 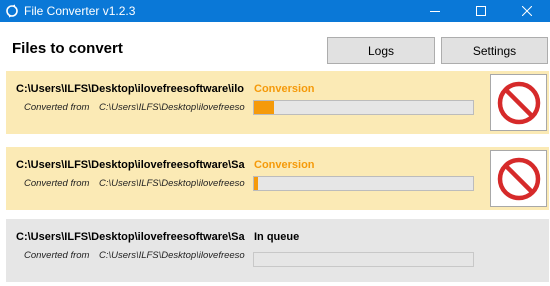 What do you see at coordinates (494, 50) in the screenshot?
I see `settings-button: Settings` at bounding box center [494, 50].